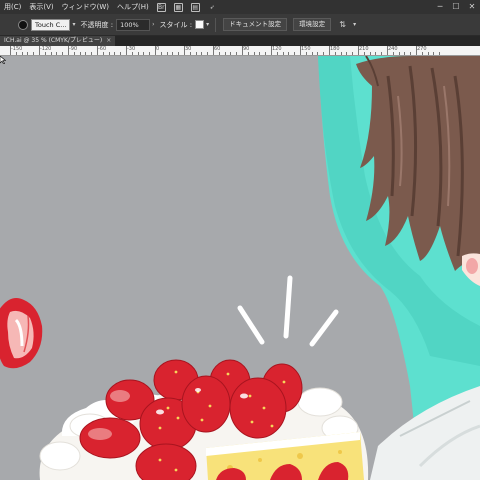 The image size is (480, 480). Describe the element at coordinates (85, 7) in the screenshot. I see `menu-window: ウィンドウ(W)` at that location.